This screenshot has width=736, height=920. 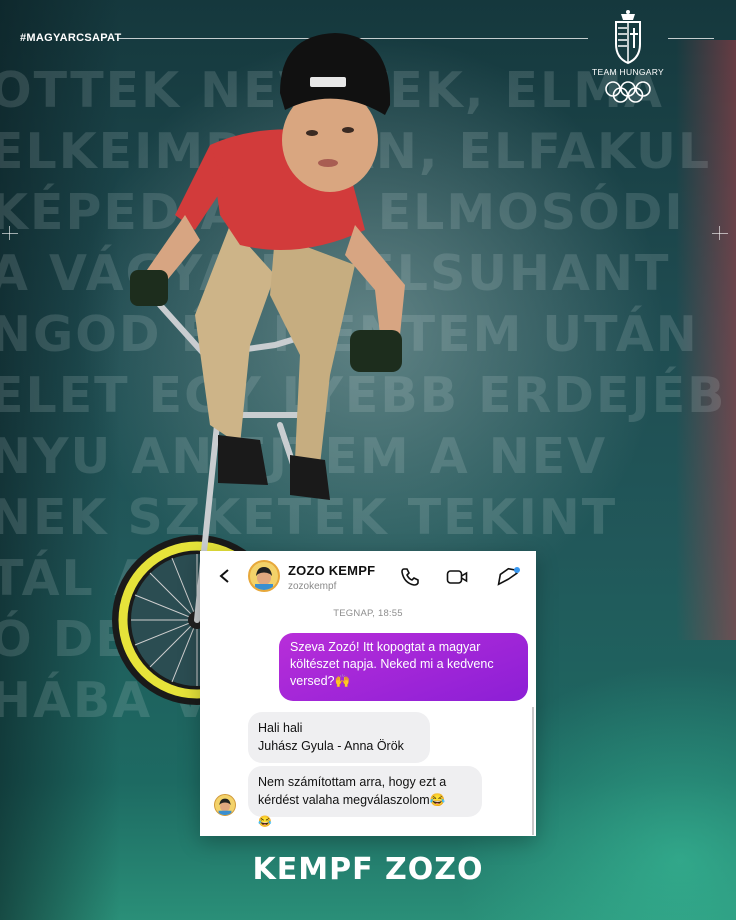 What do you see at coordinates (225, 805) in the screenshot?
I see `sender-avatar` at bounding box center [225, 805].